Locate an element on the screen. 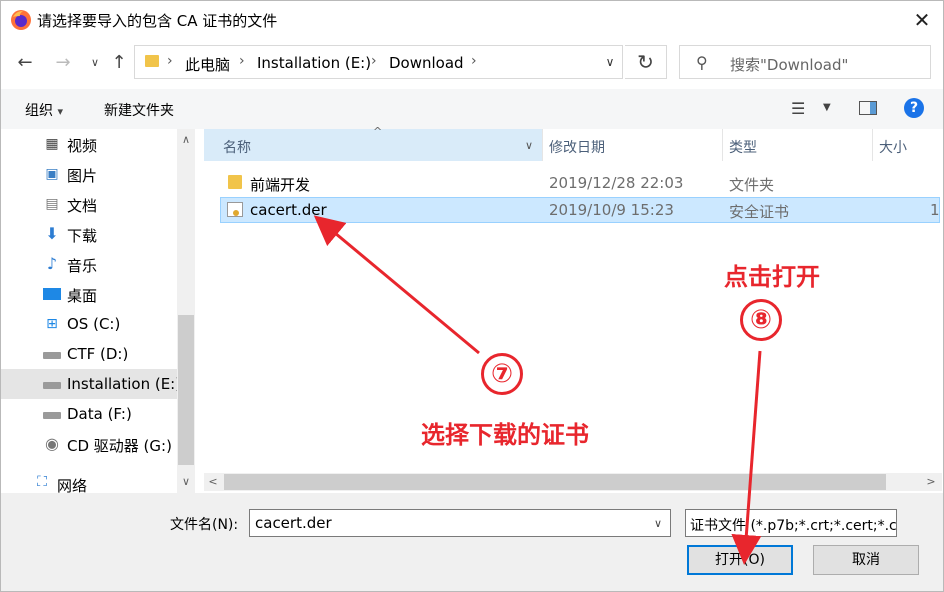 The width and height of the screenshot is (944, 592). step8-text: 点击打开 is located at coordinates (772, 277).